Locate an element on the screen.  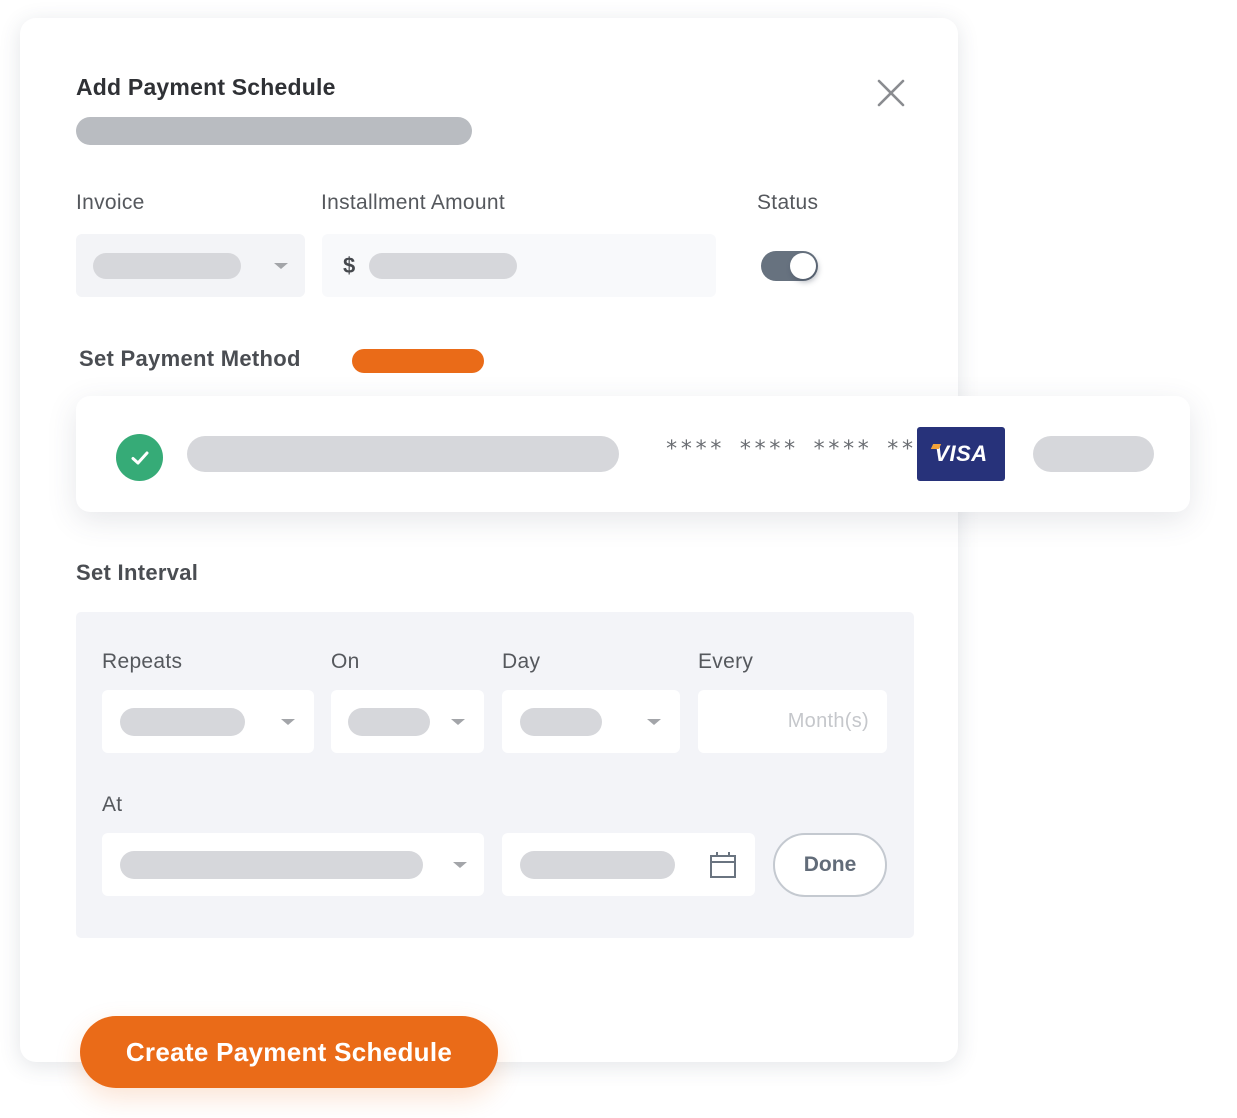
payment-method-badge is located at coordinates (418, 361).